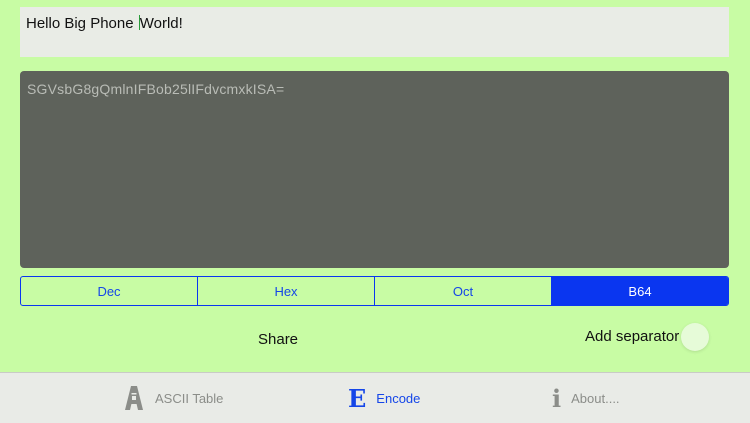 Image resolution: width=750 pixels, height=423 pixels. What do you see at coordinates (109, 291) in the screenshot?
I see `format-dec-button: Dec` at bounding box center [109, 291].